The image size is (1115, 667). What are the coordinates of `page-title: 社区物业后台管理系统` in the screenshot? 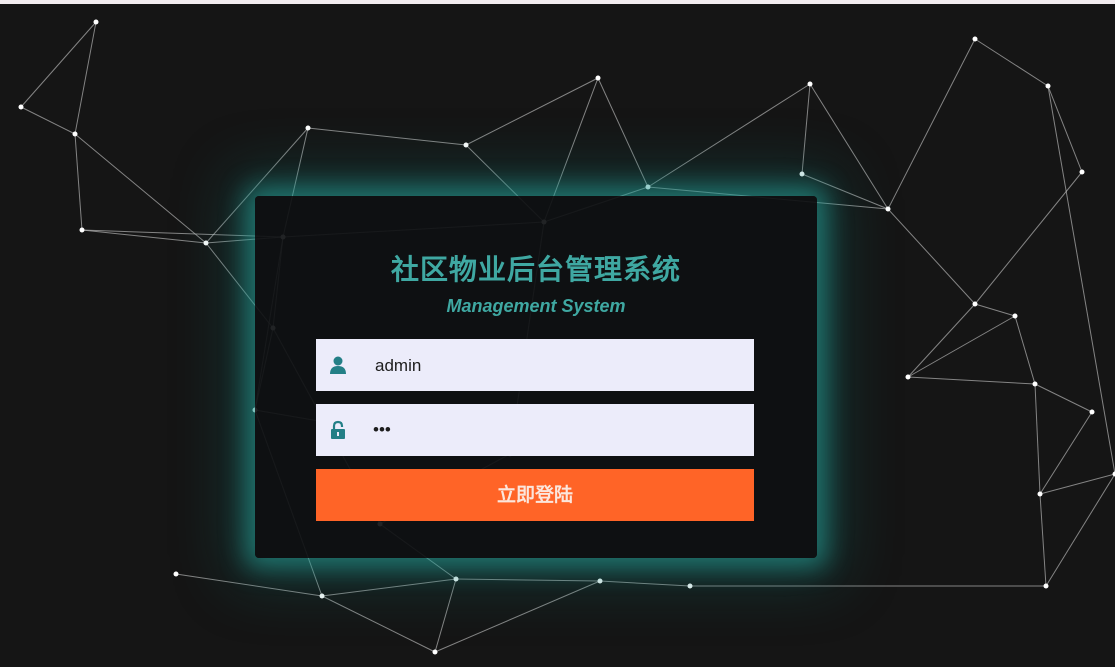 It's located at (535, 269).